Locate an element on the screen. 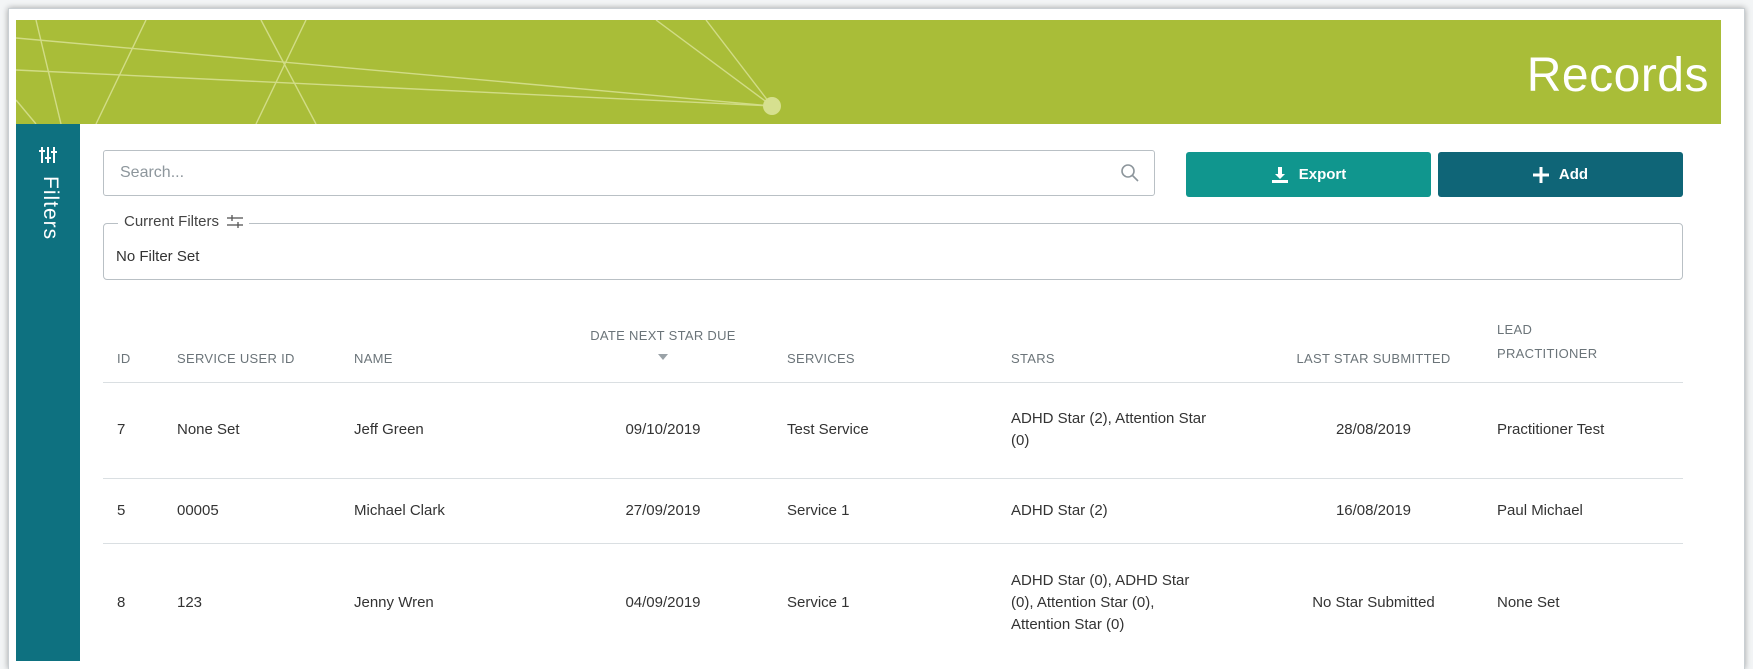 Image resolution: width=1753 pixels, height=669 pixels. plus-icon is located at coordinates (1540, 174).